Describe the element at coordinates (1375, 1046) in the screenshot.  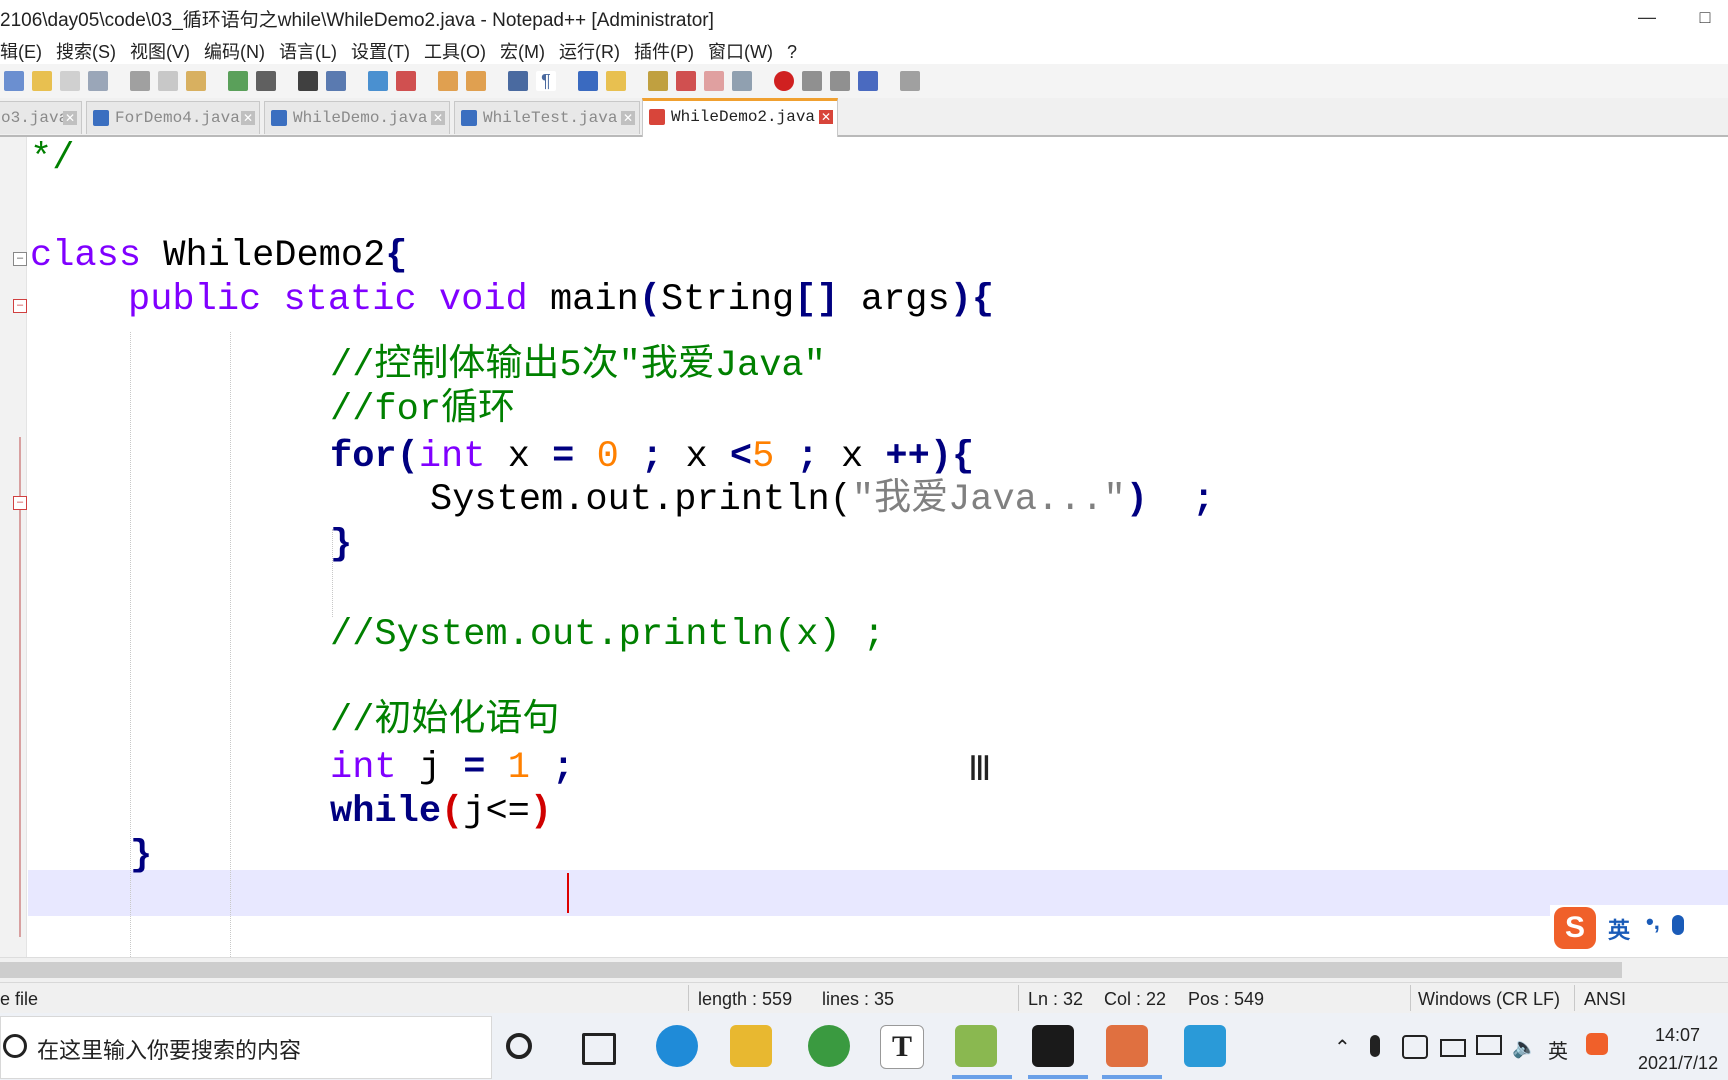
I see `microphone-tray-icon` at that location.